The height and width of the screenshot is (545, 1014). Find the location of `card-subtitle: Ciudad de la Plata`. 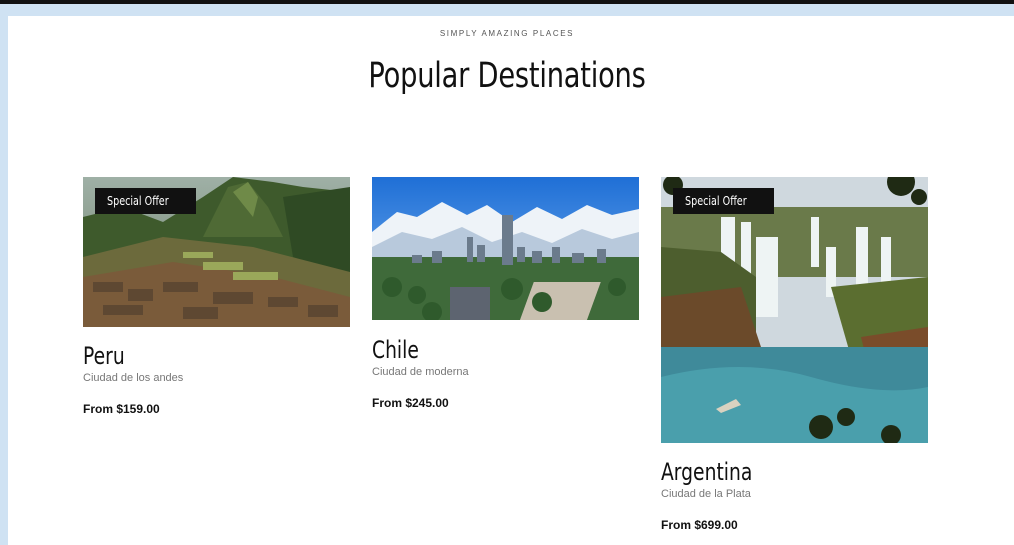

card-subtitle: Ciudad de la Plata is located at coordinates (706, 494).